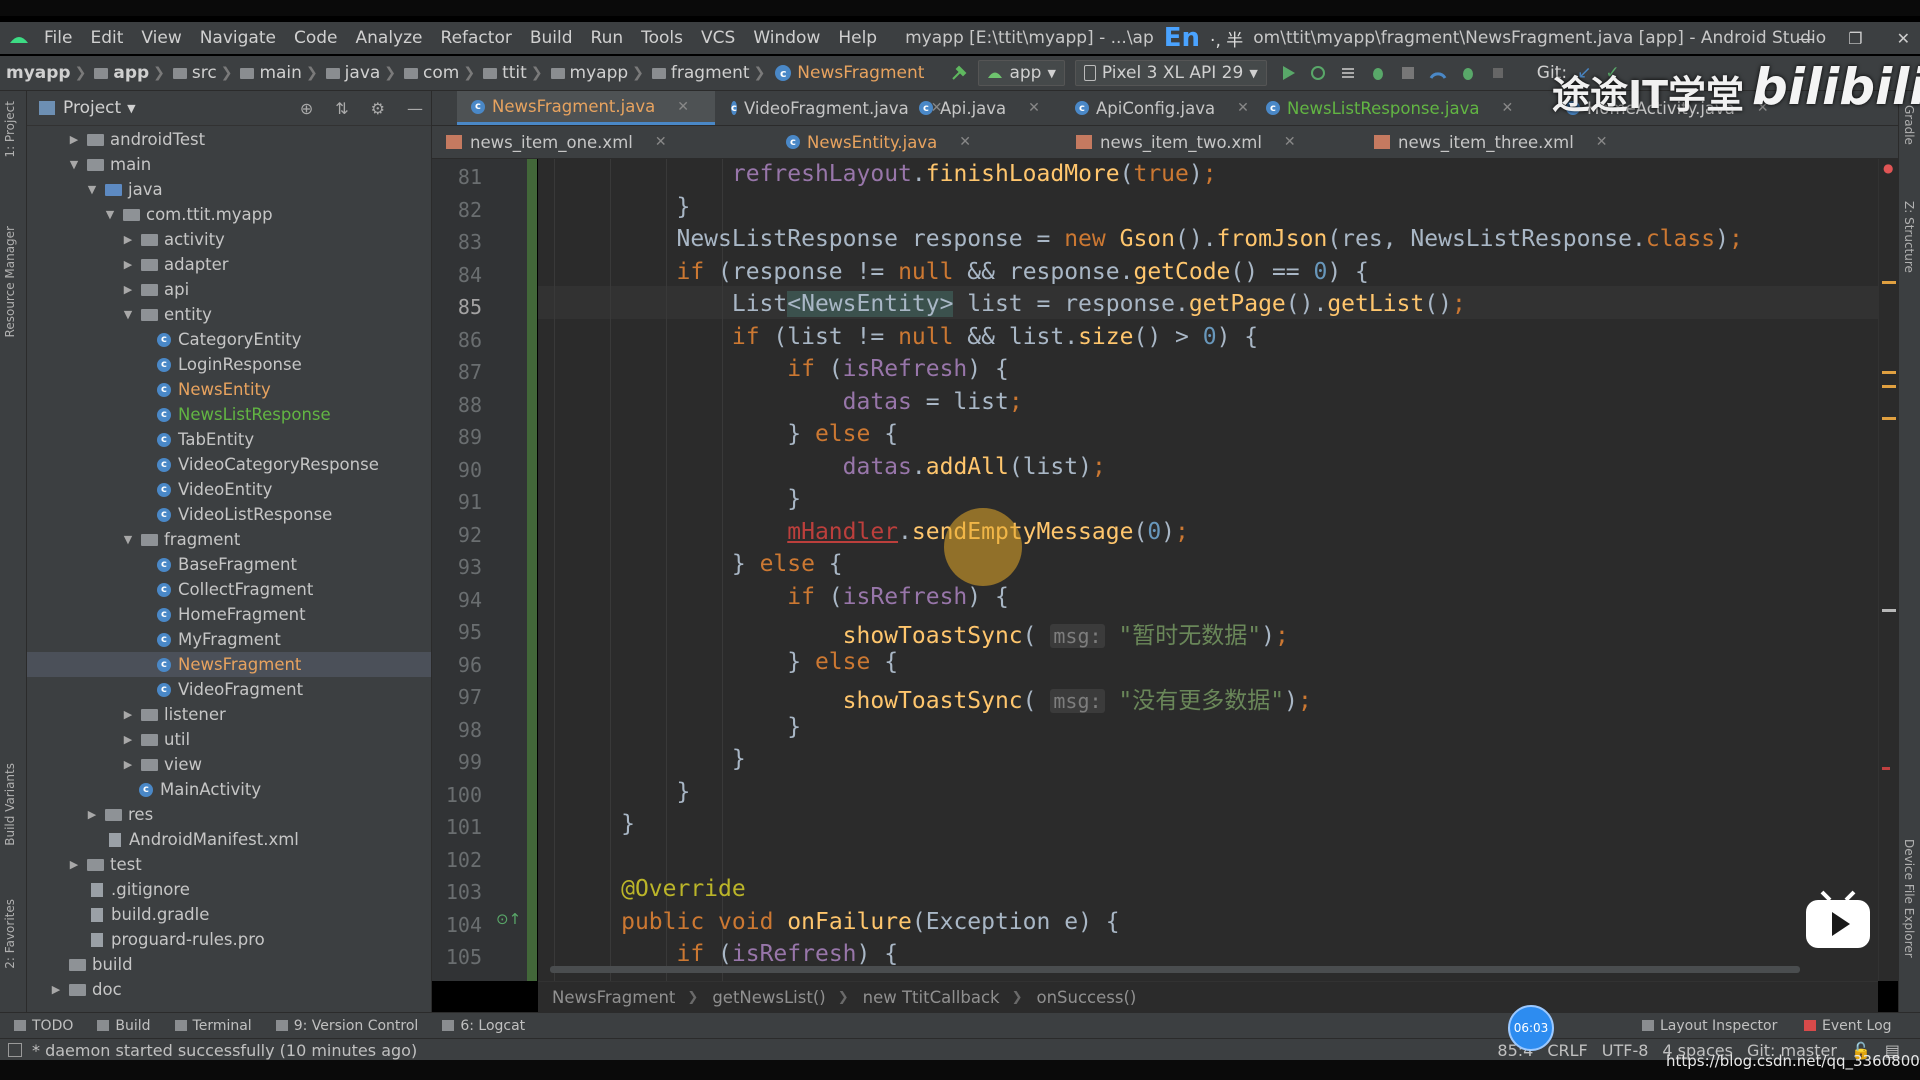 The width and height of the screenshot is (1920, 1080). What do you see at coordinates (378, 108) in the screenshot?
I see `gear-icon: ⚙` at bounding box center [378, 108].